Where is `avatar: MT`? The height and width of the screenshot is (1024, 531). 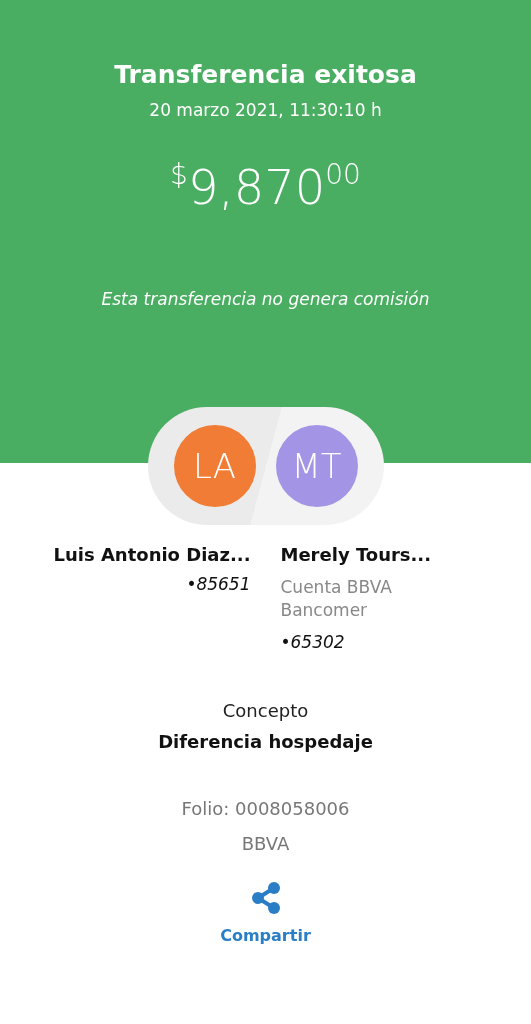 avatar: MT is located at coordinates (316, 466).